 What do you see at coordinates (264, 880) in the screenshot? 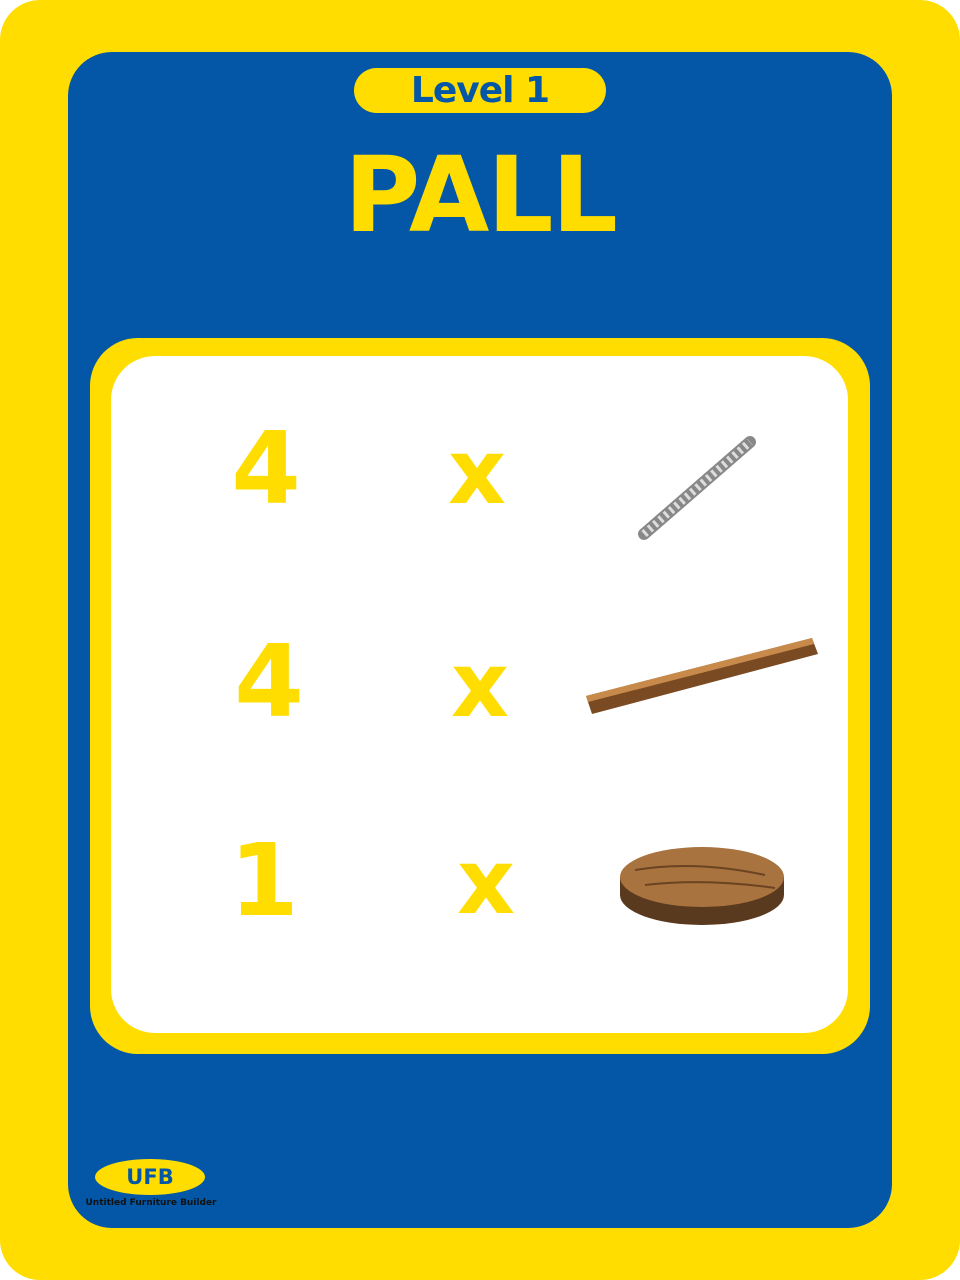
I see `part-quantity: 1` at bounding box center [264, 880].